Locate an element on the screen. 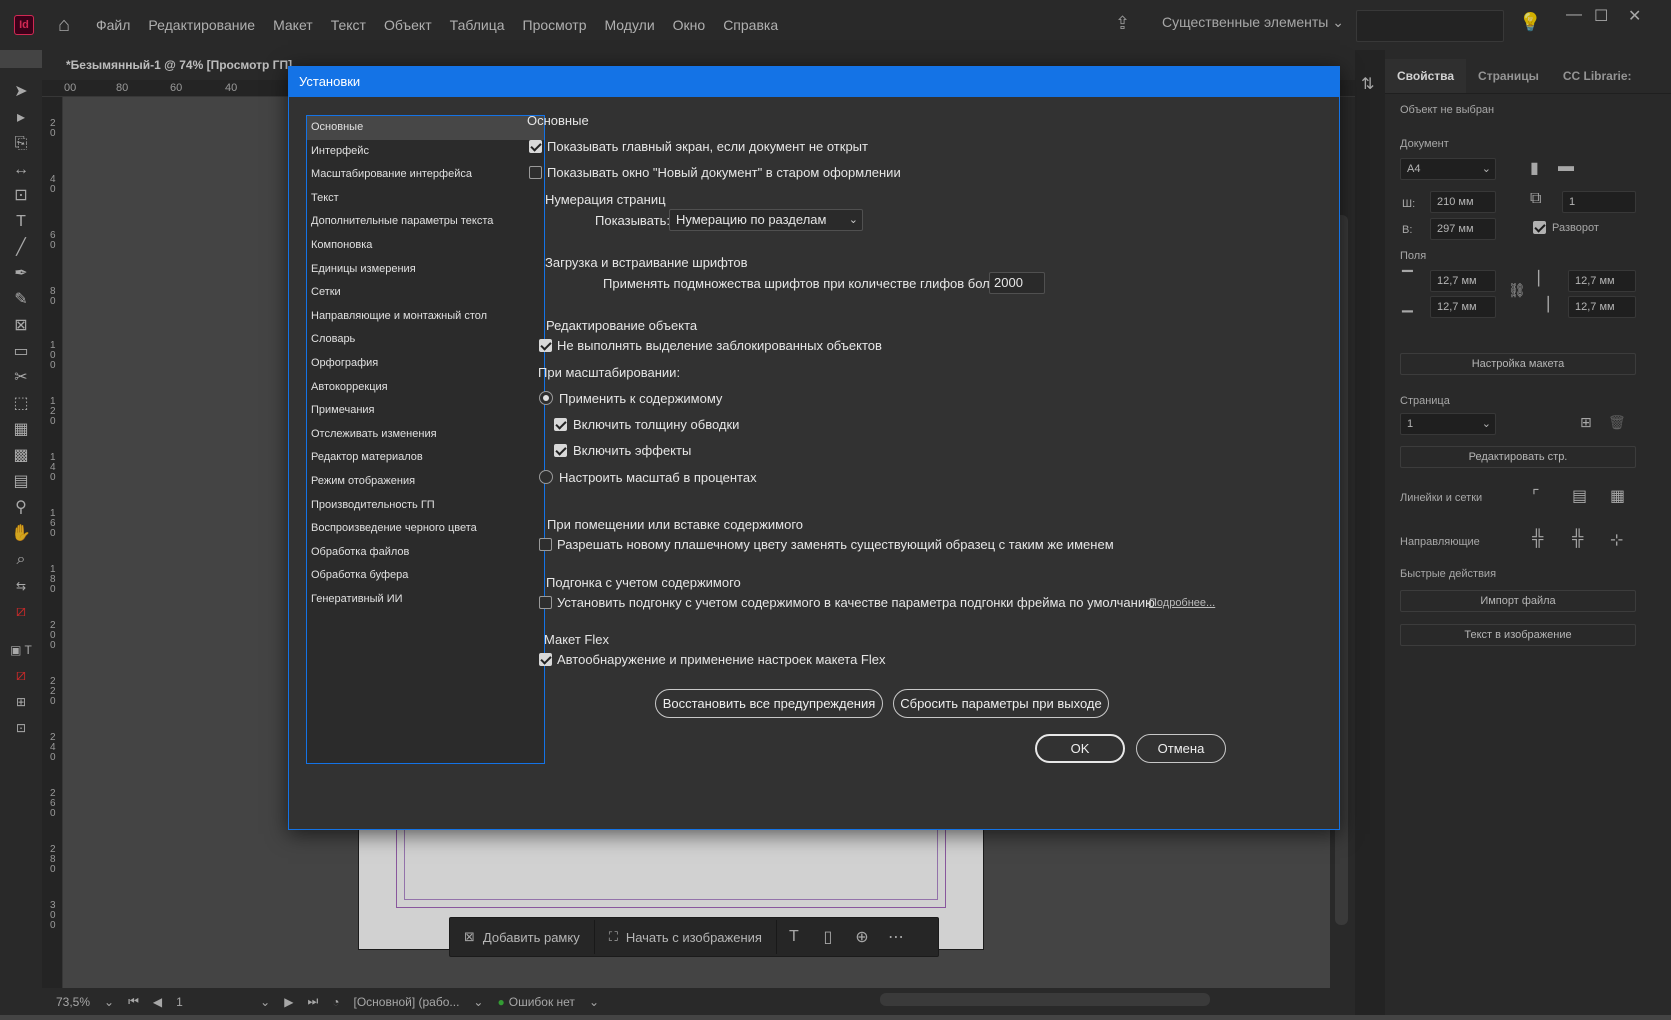 The height and width of the screenshot is (1020, 1671). adjust-percent-radio is located at coordinates (546, 477).